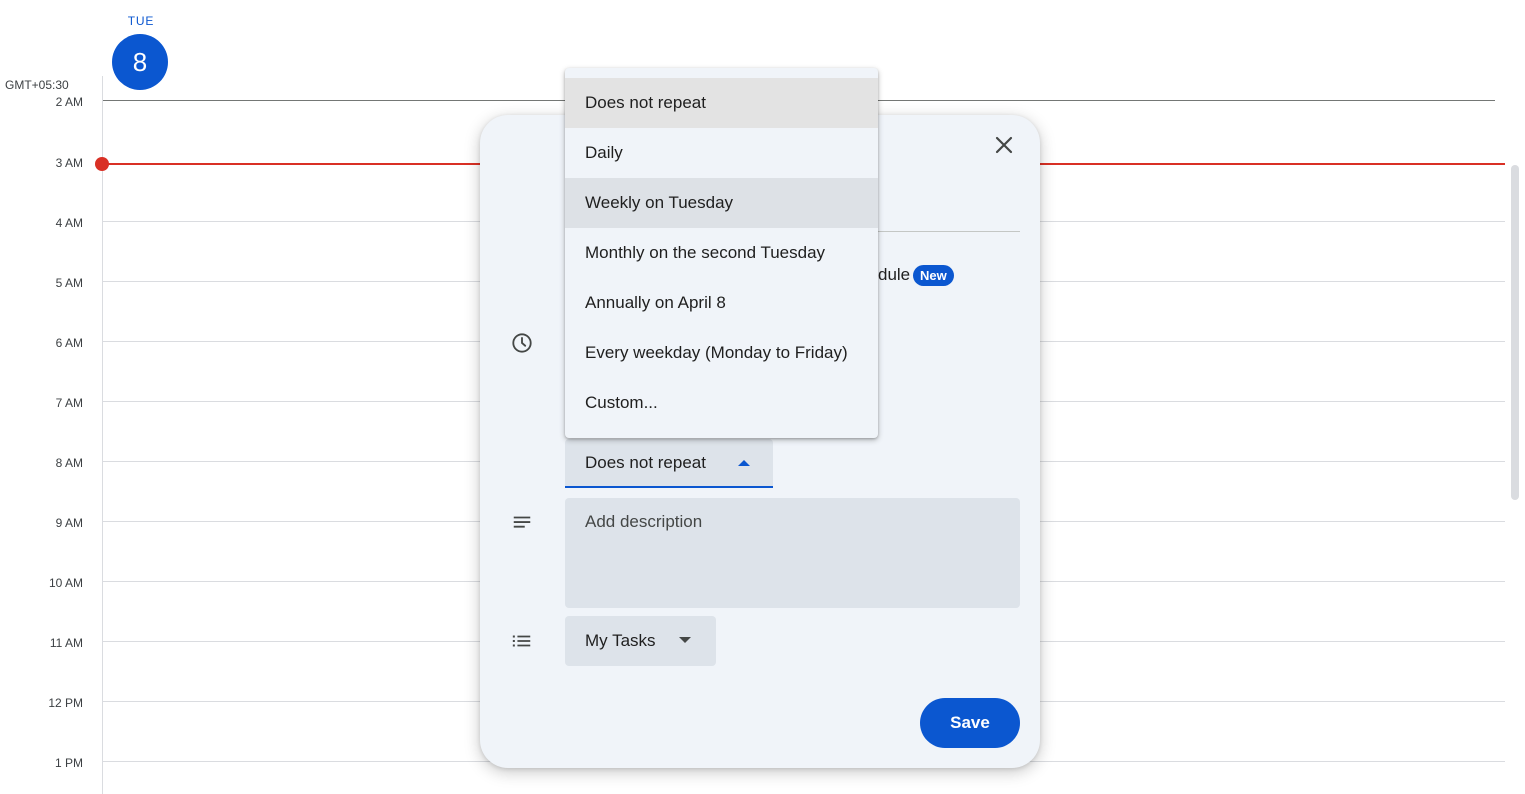  What do you see at coordinates (721, 203) in the screenshot?
I see `repeat-option-weekly: Weekly on Tuesday` at bounding box center [721, 203].